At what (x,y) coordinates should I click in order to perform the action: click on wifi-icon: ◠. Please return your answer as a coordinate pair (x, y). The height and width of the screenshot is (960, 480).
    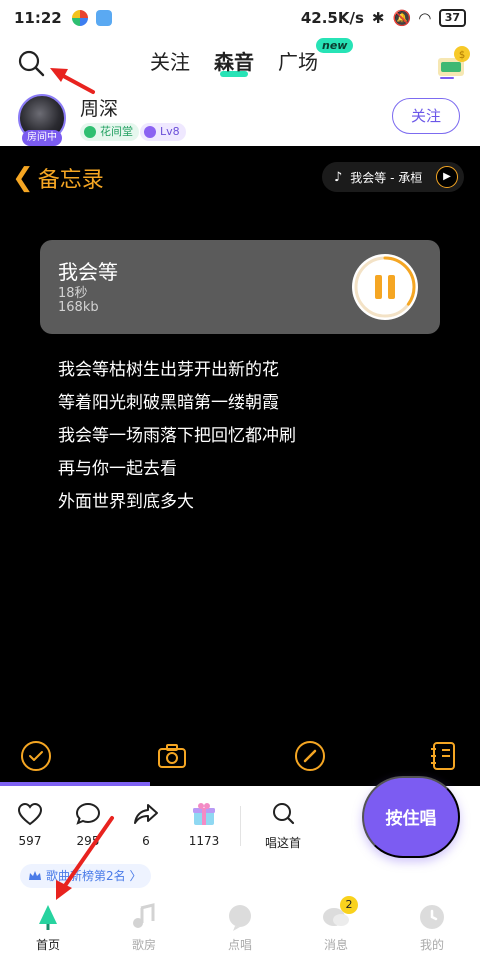
    Looking at the image, I should click on (425, 18).